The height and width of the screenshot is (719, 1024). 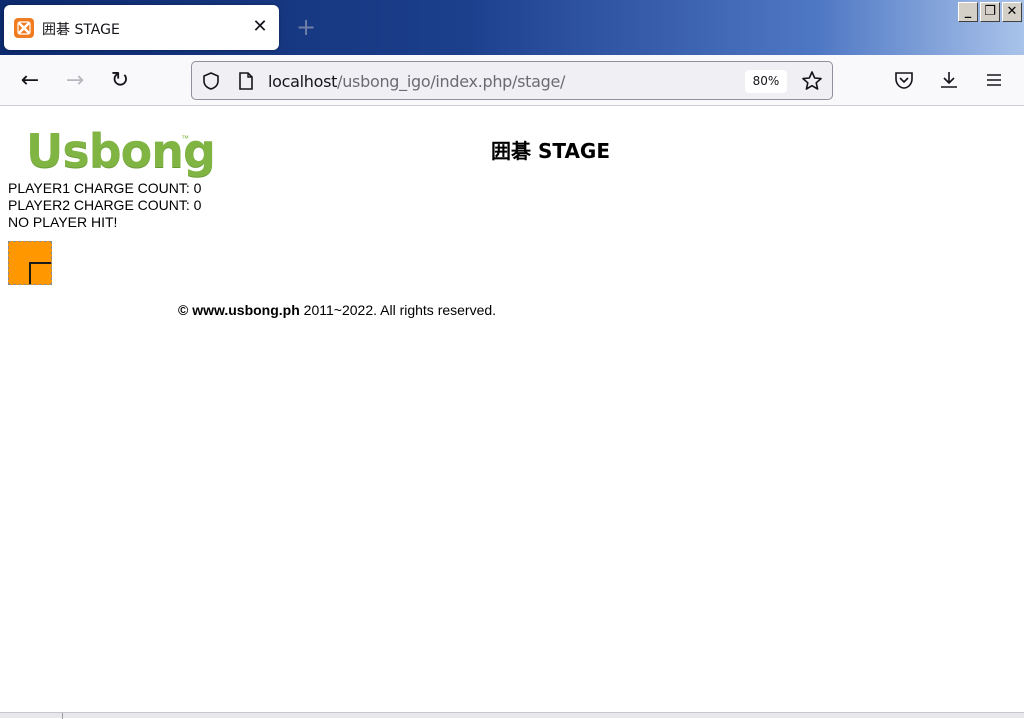 I want to click on window-controls: _ ❐ ✕, so click(x=990, y=13).